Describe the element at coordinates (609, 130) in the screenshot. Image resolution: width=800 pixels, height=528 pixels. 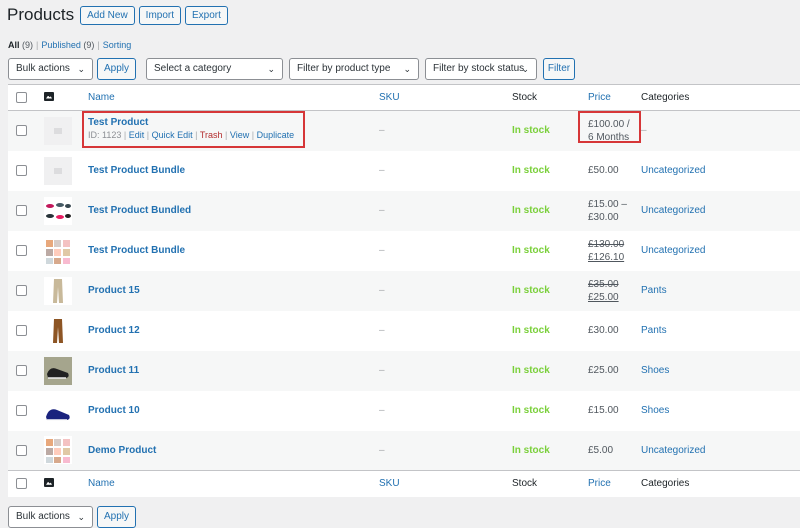
I see `price-cell: £100.00 /6 Months` at that location.